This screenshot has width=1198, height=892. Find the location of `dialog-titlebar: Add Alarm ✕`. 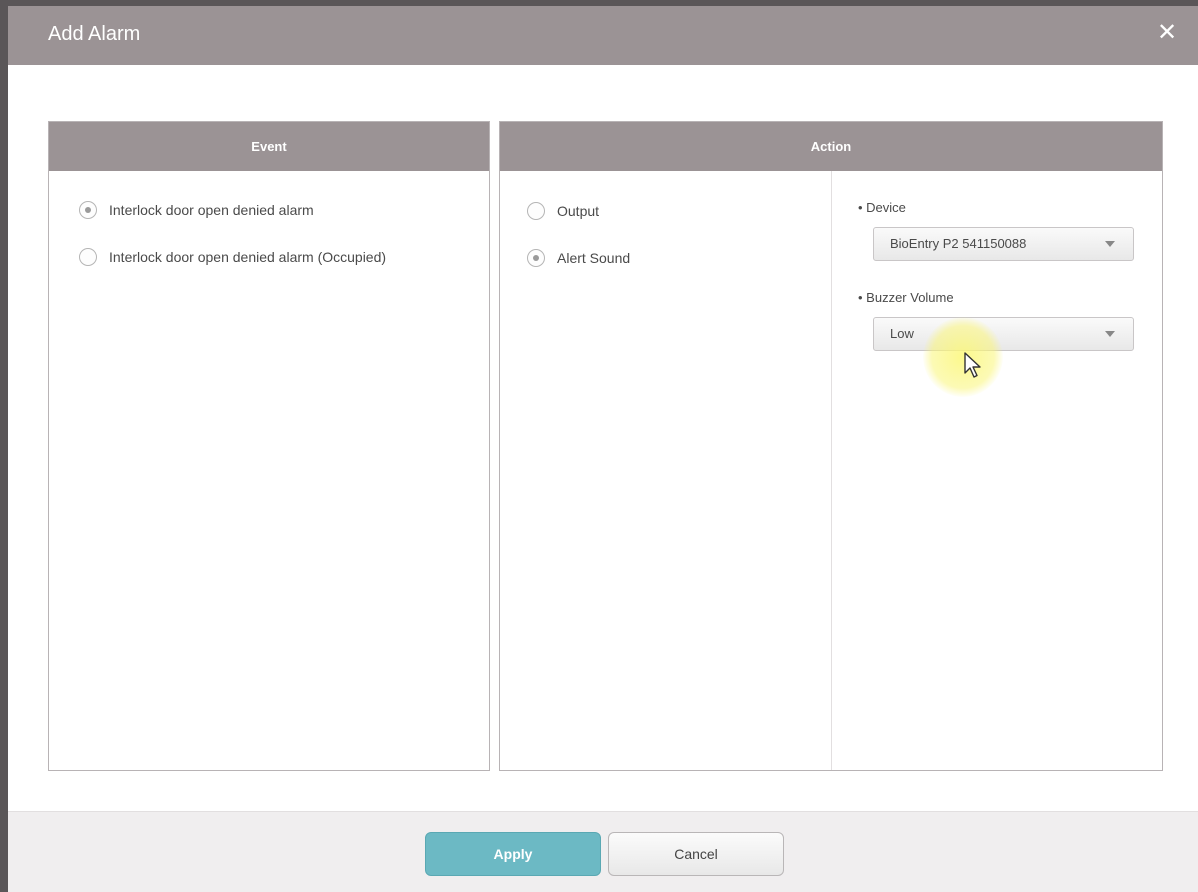

dialog-titlebar: Add Alarm ✕ is located at coordinates (603, 35).